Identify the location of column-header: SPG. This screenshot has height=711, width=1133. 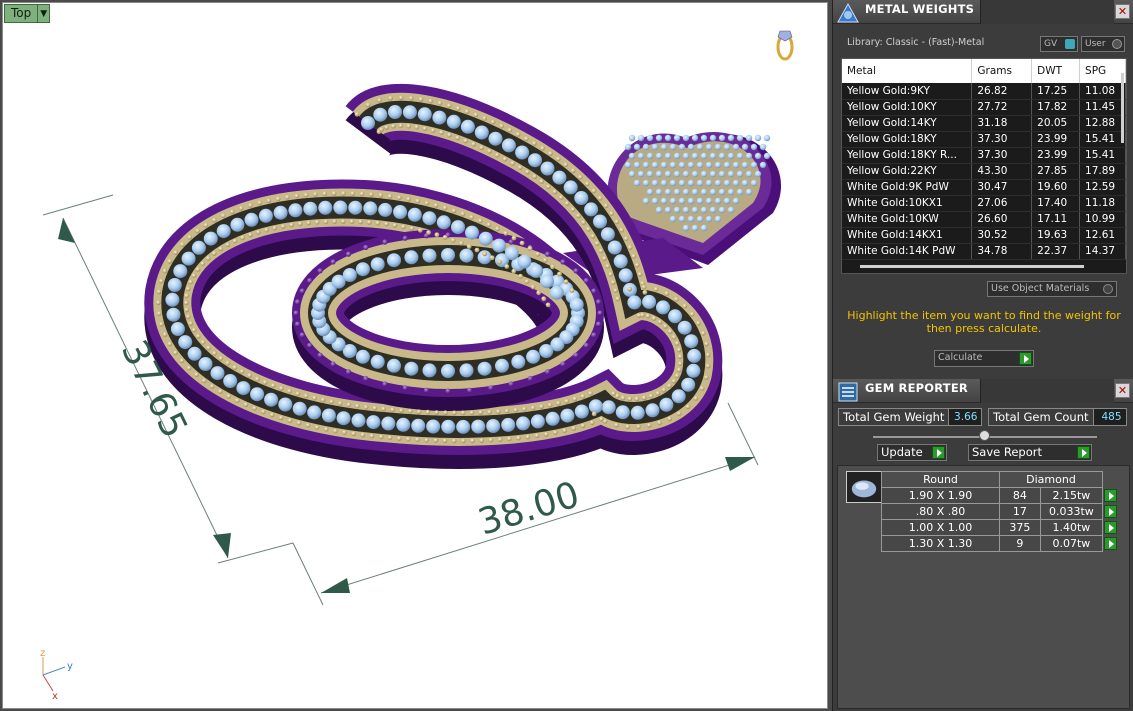
(1102, 71).